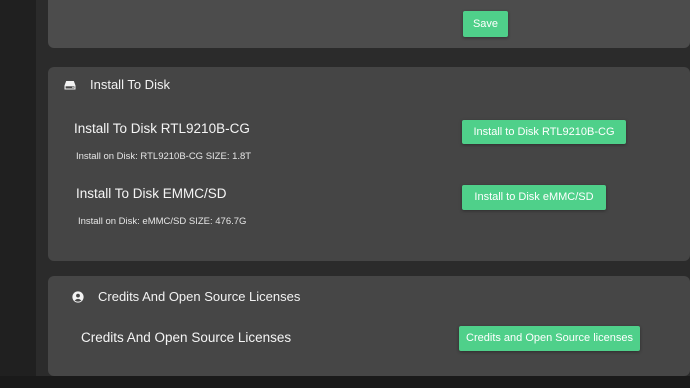  What do you see at coordinates (485, 24) in the screenshot?
I see `save-button: Save` at bounding box center [485, 24].